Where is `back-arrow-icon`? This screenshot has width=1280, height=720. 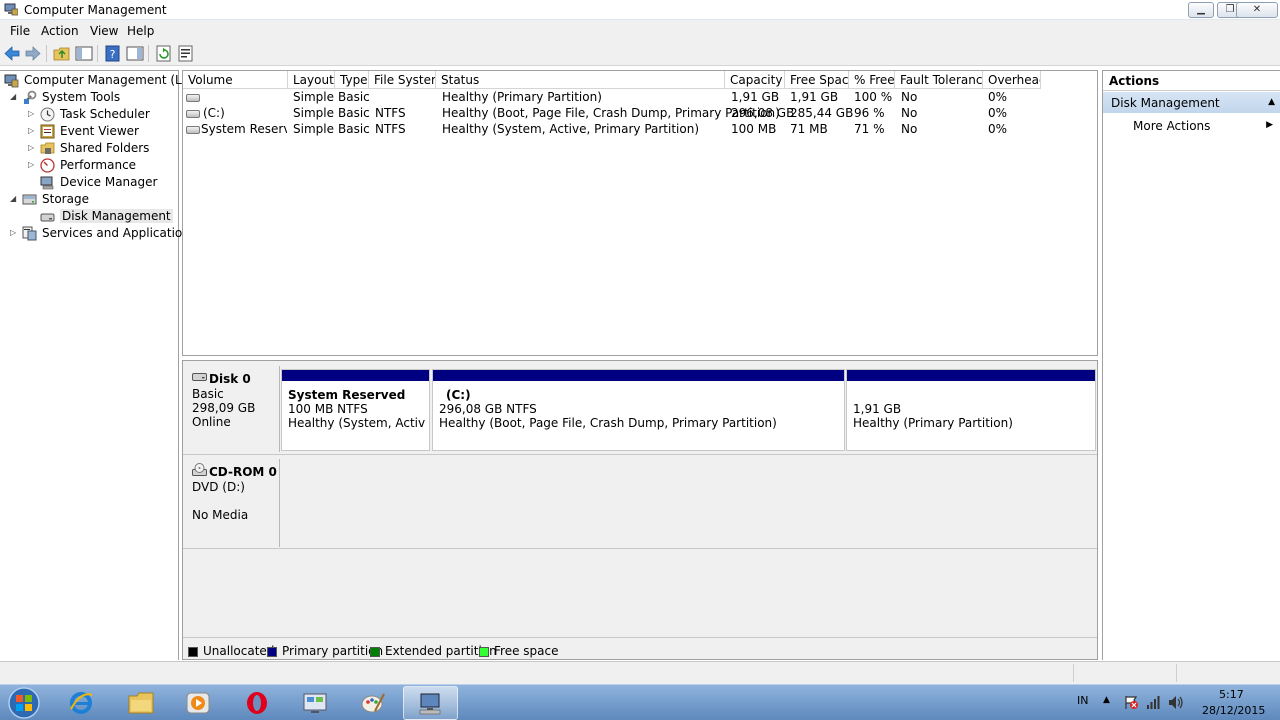
back-arrow-icon is located at coordinates (12, 53).